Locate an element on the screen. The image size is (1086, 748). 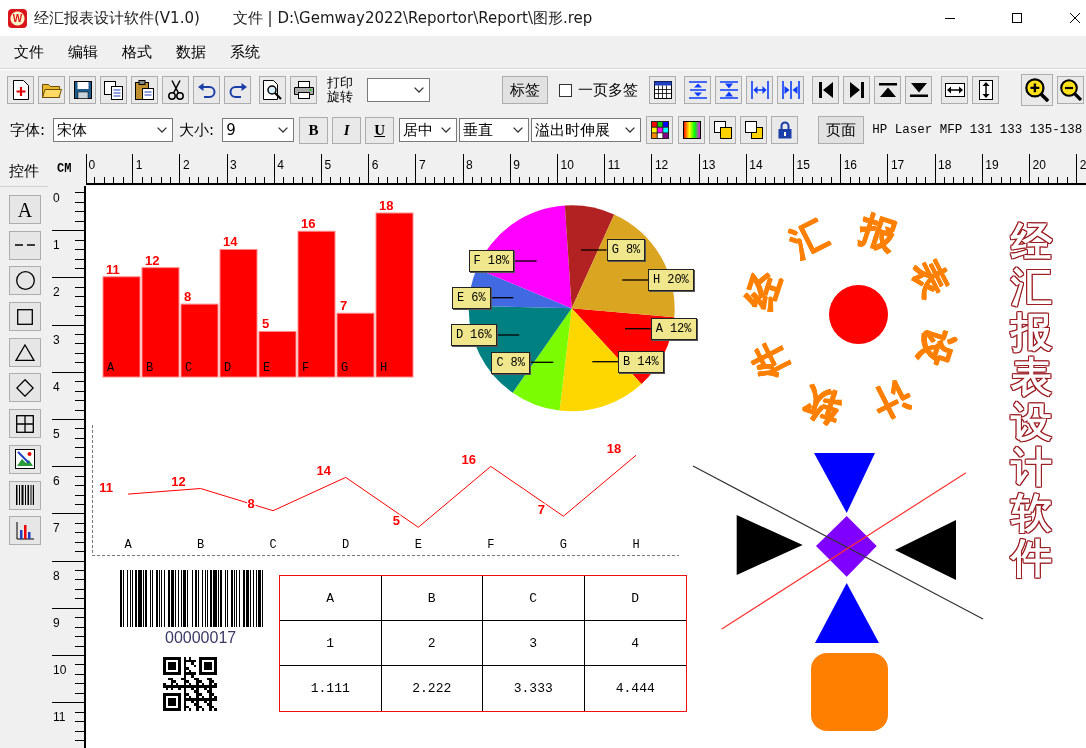
same-height-button is located at coordinates (985, 90).